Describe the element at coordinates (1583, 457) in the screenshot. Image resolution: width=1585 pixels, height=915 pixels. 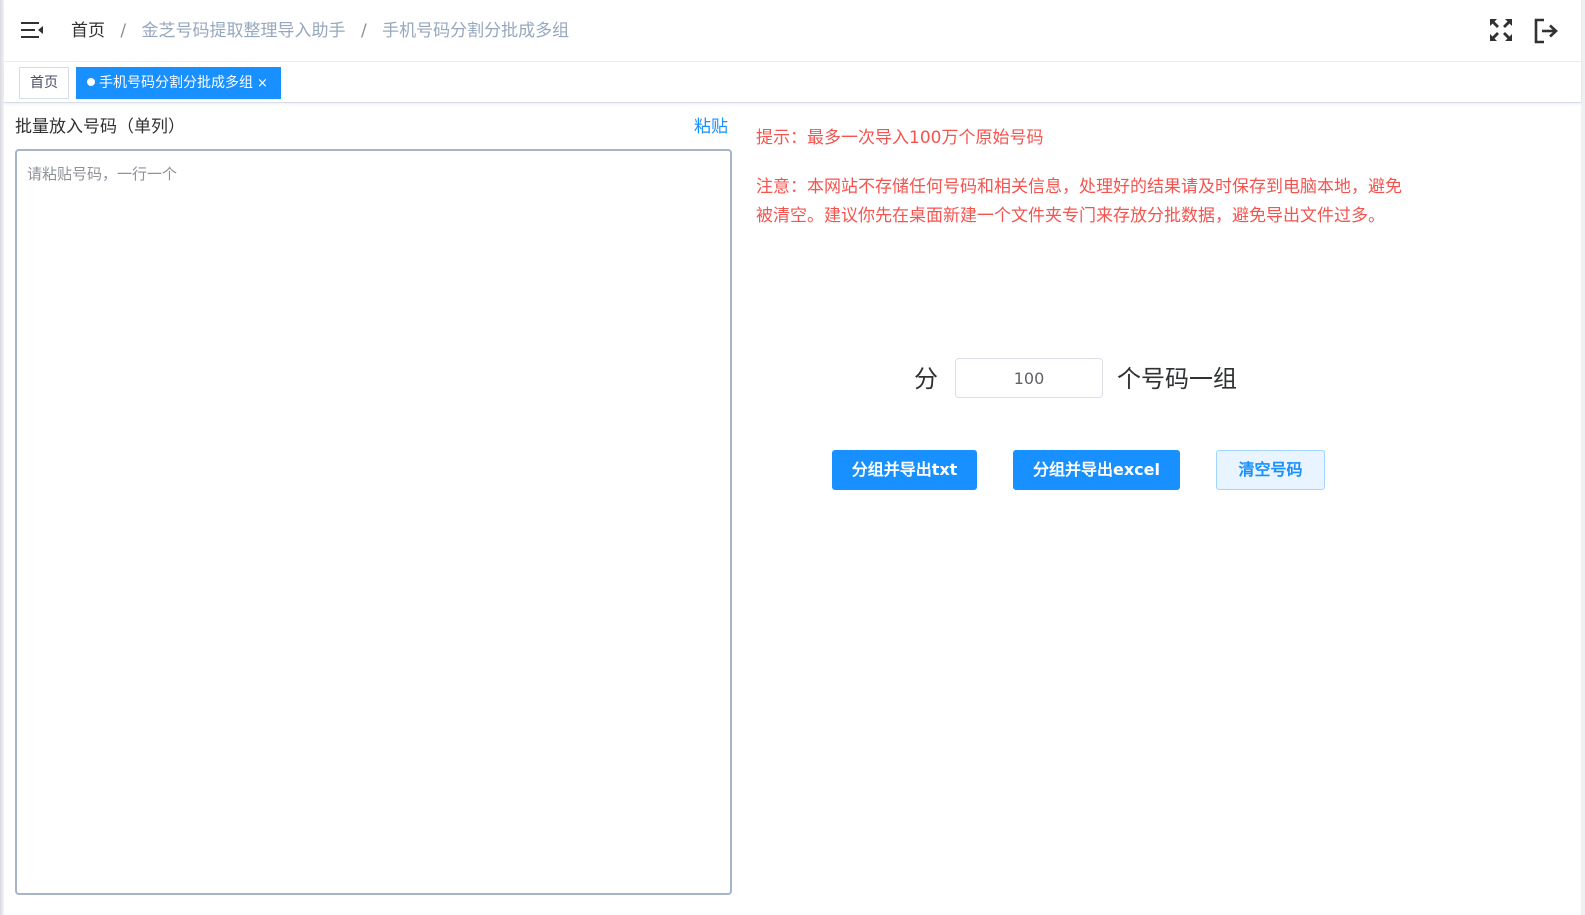
I see `scrollbar-edge` at that location.